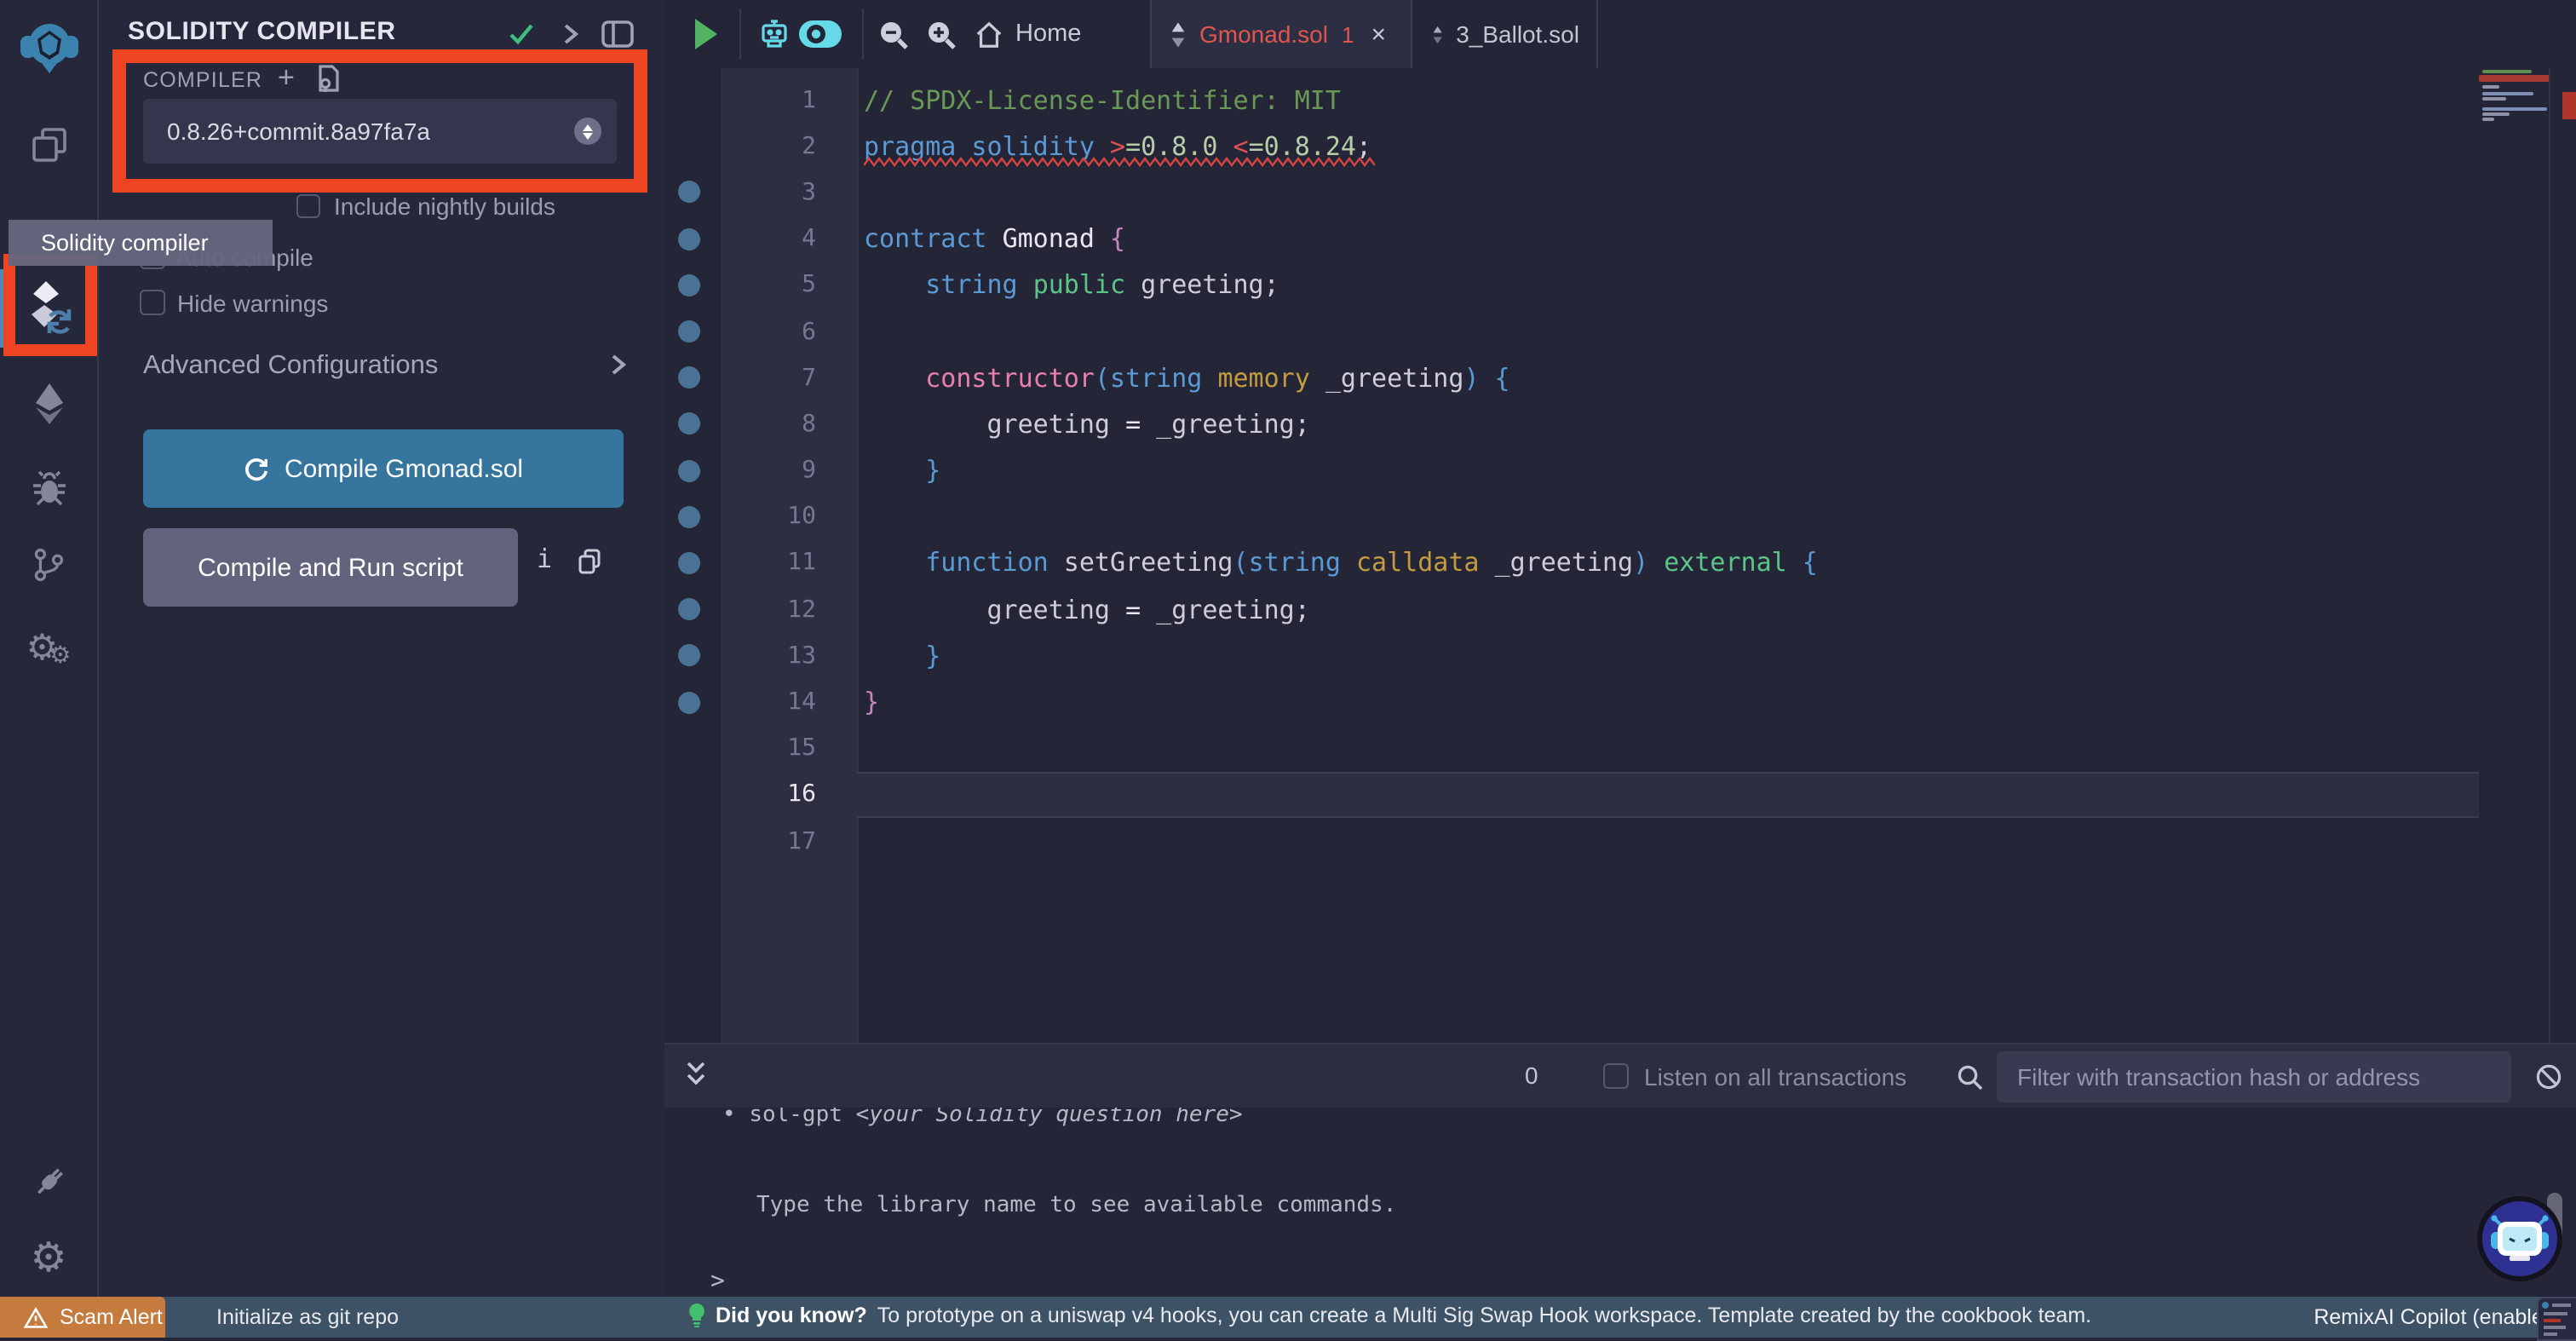 The image size is (2576, 1341). I want to click on line-number: 6, so click(789, 332).